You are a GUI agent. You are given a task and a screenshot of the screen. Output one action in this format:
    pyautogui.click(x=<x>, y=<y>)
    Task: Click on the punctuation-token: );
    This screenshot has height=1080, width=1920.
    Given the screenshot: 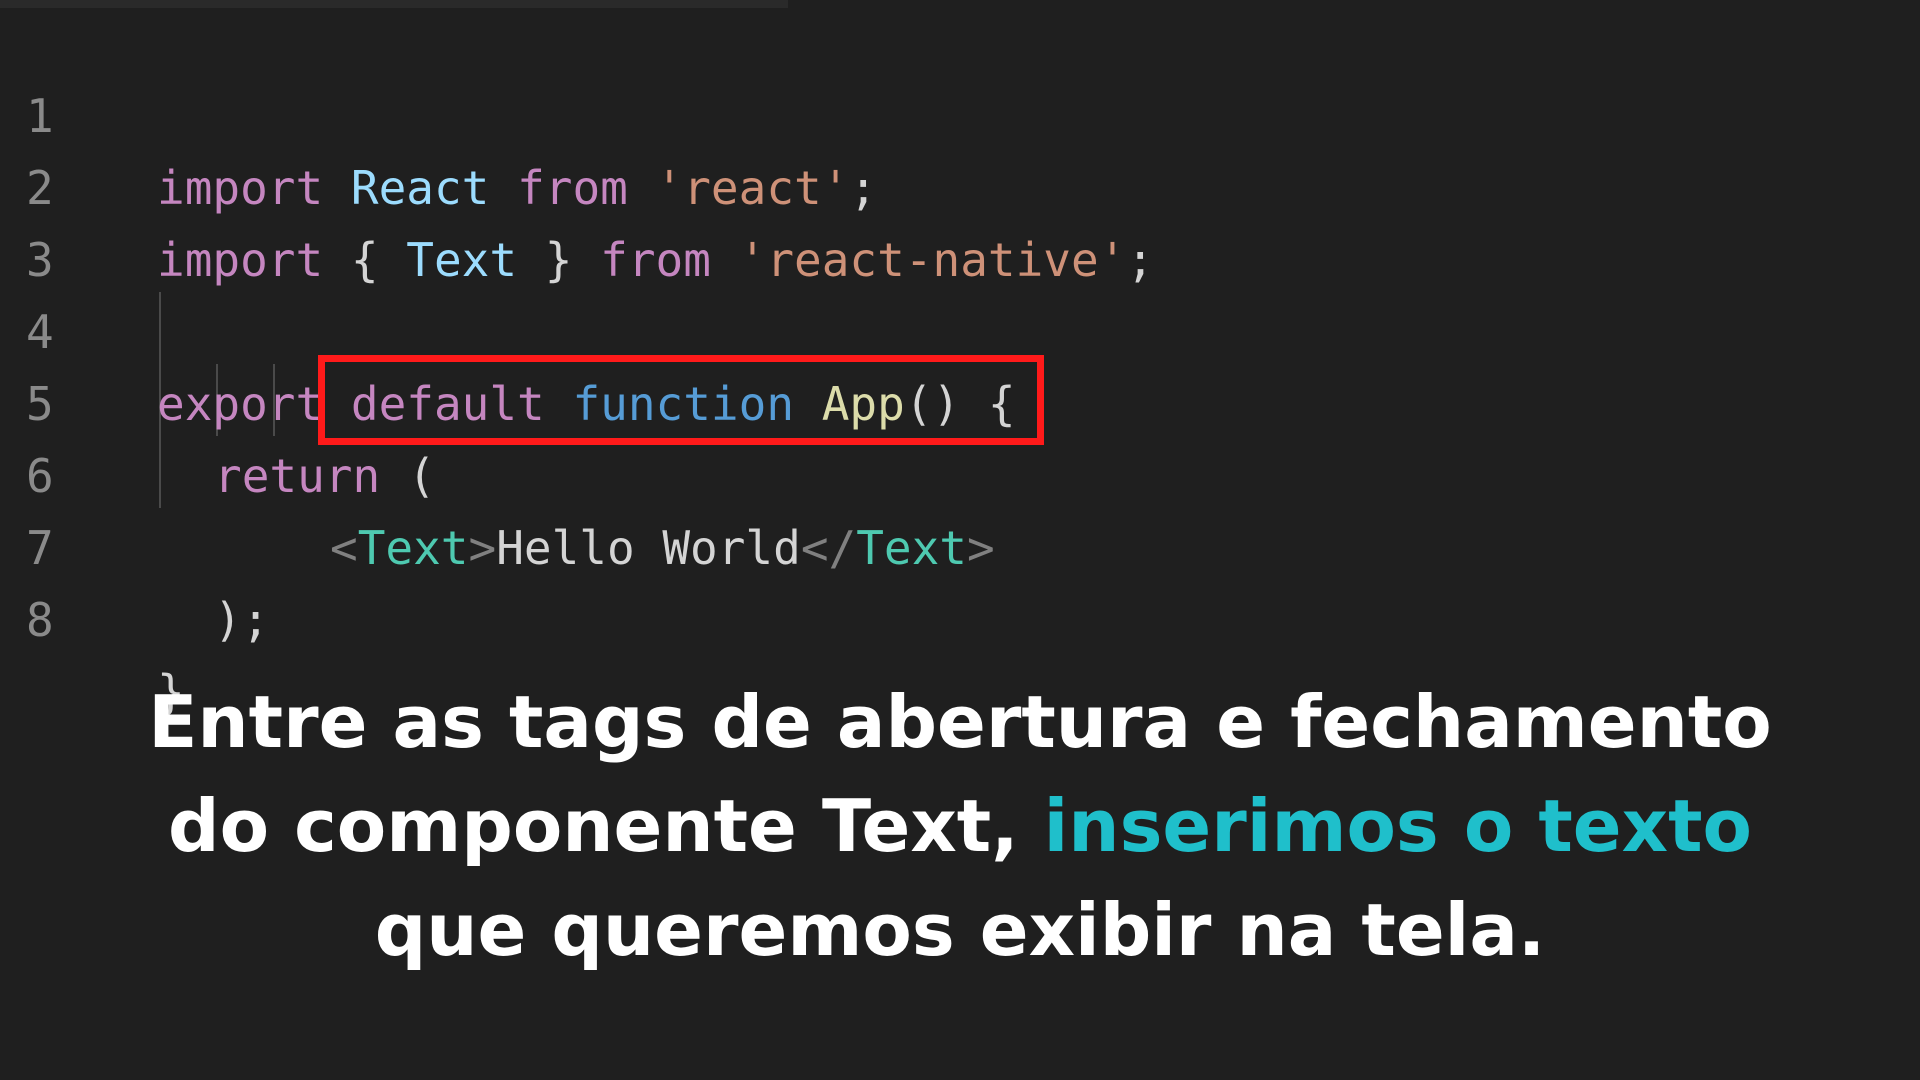 What is the action you would take?
    pyautogui.click(x=242, y=620)
    